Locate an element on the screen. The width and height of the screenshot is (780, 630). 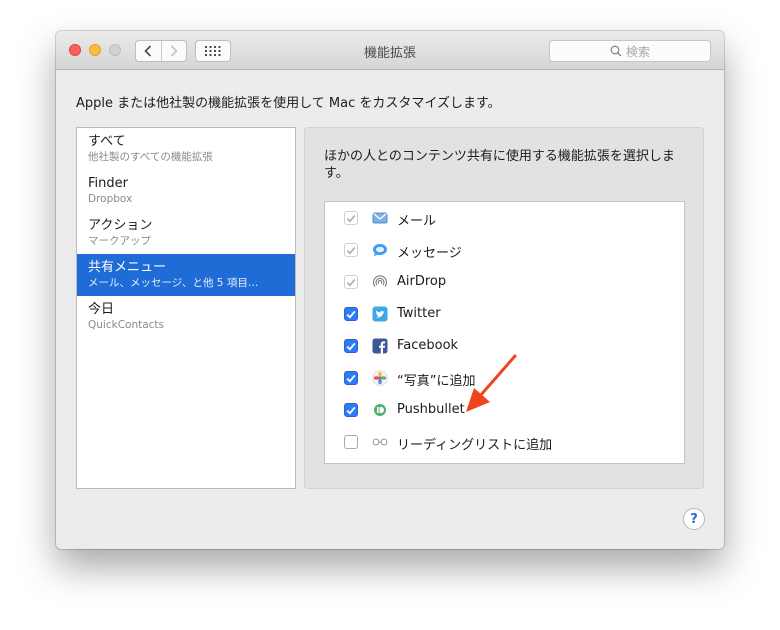
chevron-left-icon is located at coordinates (148, 51).